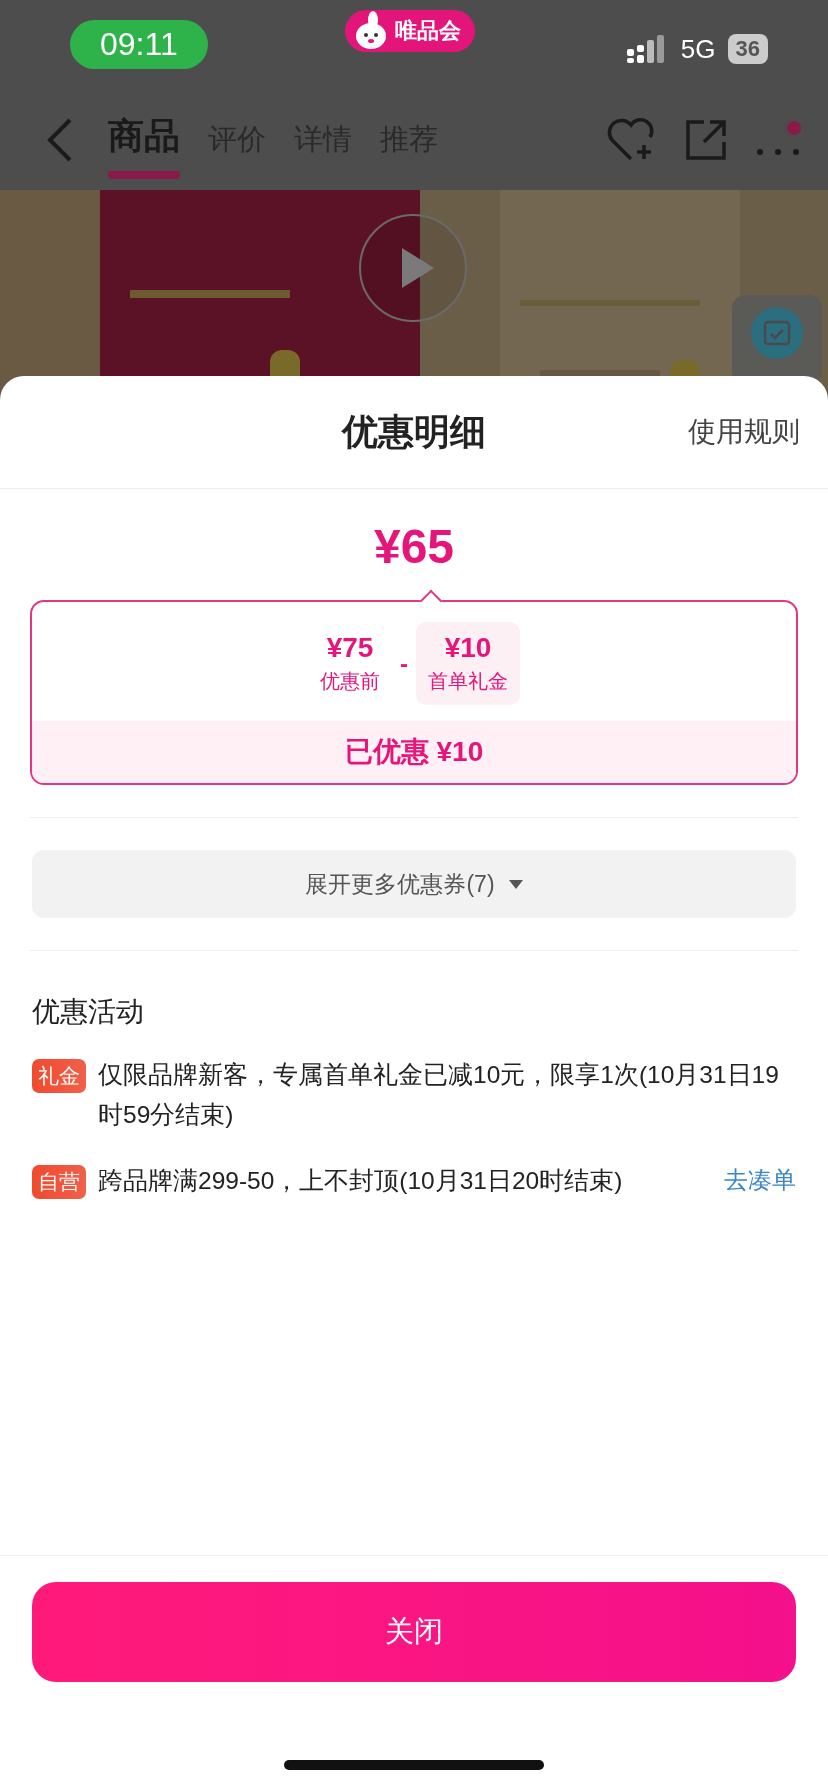 This screenshot has height=1792, width=828. What do you see at coordinates (414, 752) in the screenshot?
I see `saved-amount: 已优惠 ¥10` at bounding box center [414, 752].